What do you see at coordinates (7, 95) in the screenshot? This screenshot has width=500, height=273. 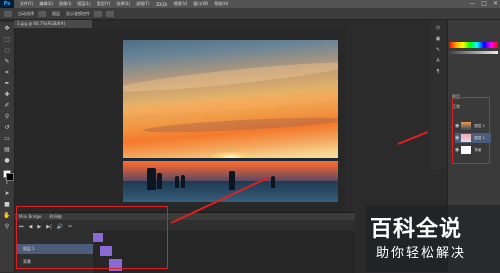 I see `healing-tool-icon: ✚` at bounding box center [7, 95].